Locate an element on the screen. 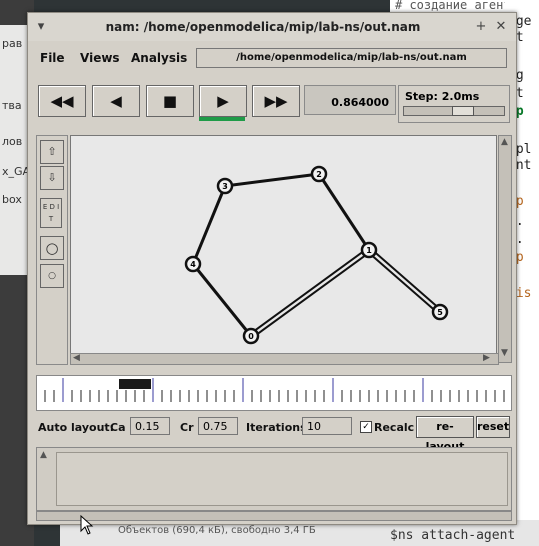 The image size is (539, 546). bg-left-text: тва is located at coordinates (12, 105).